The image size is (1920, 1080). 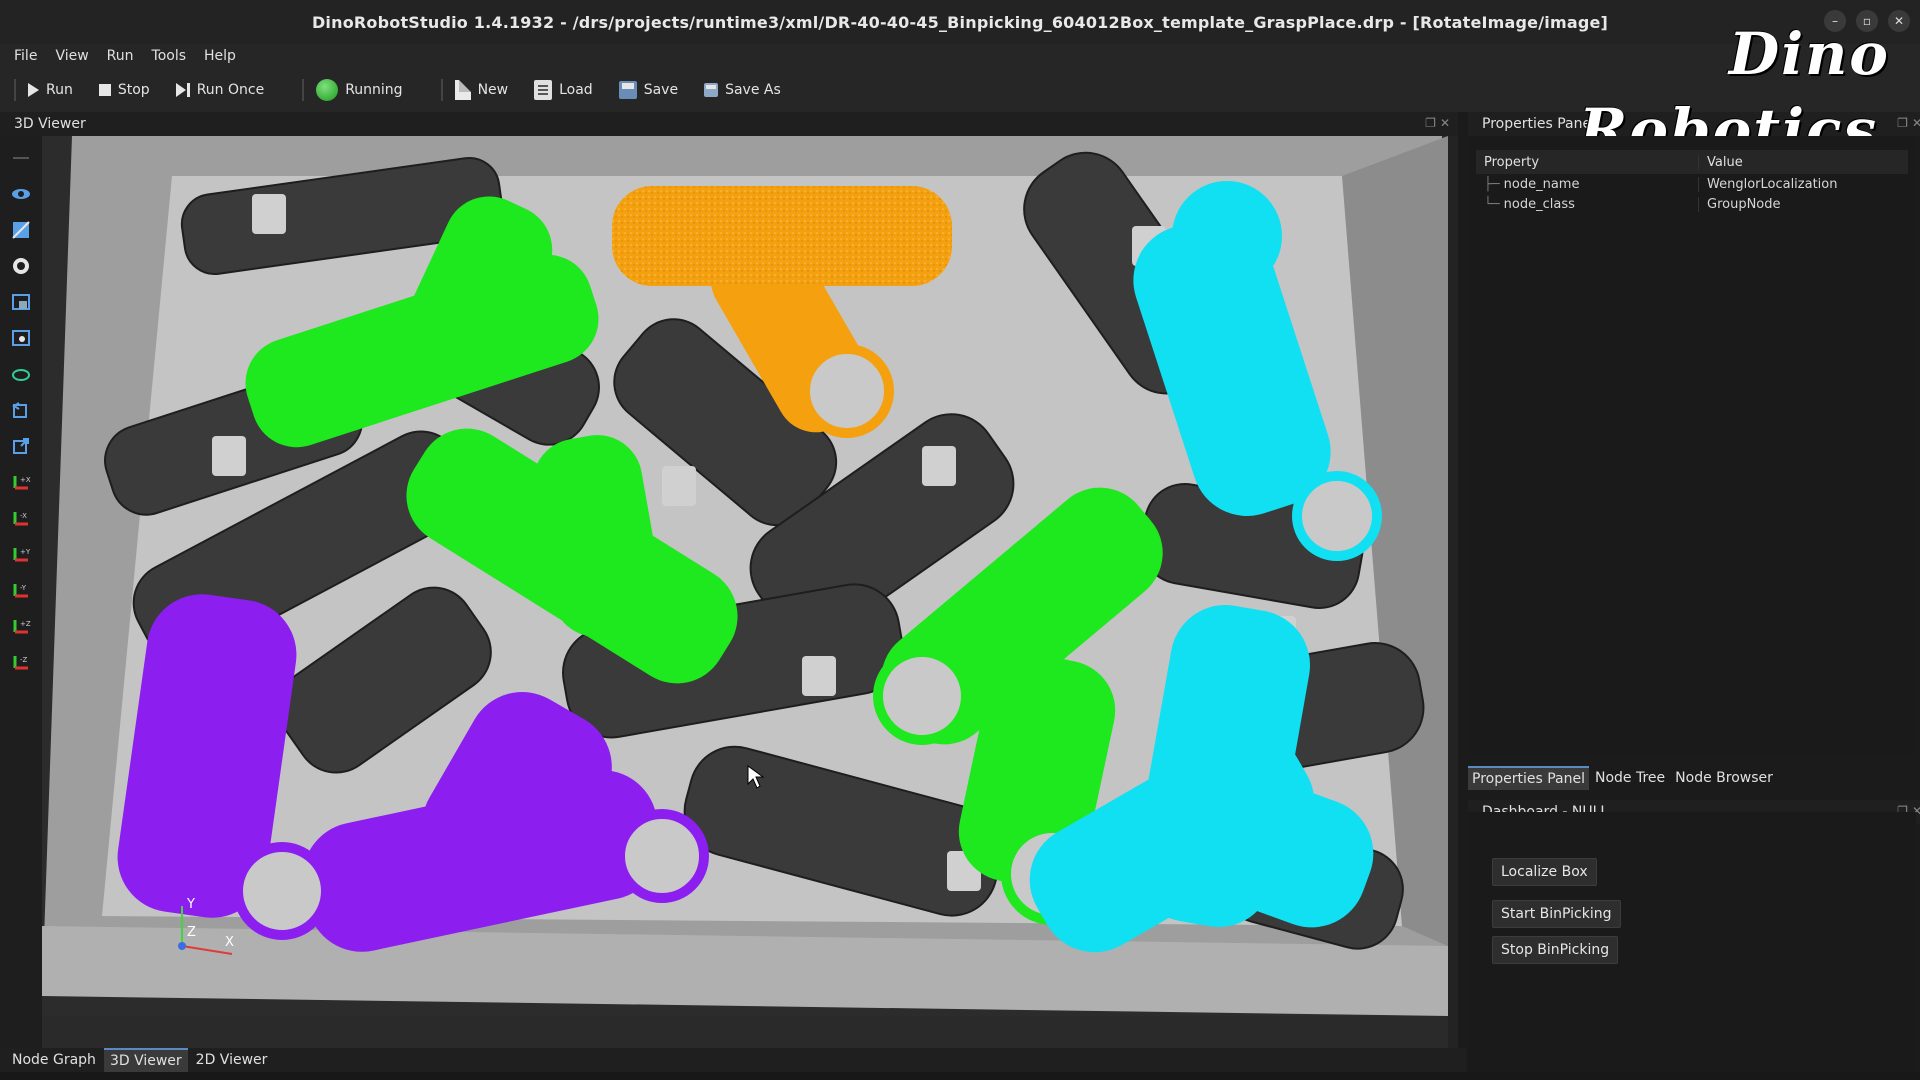 I want to click on viewer-scrollbar, so click(x=1453, y=592).